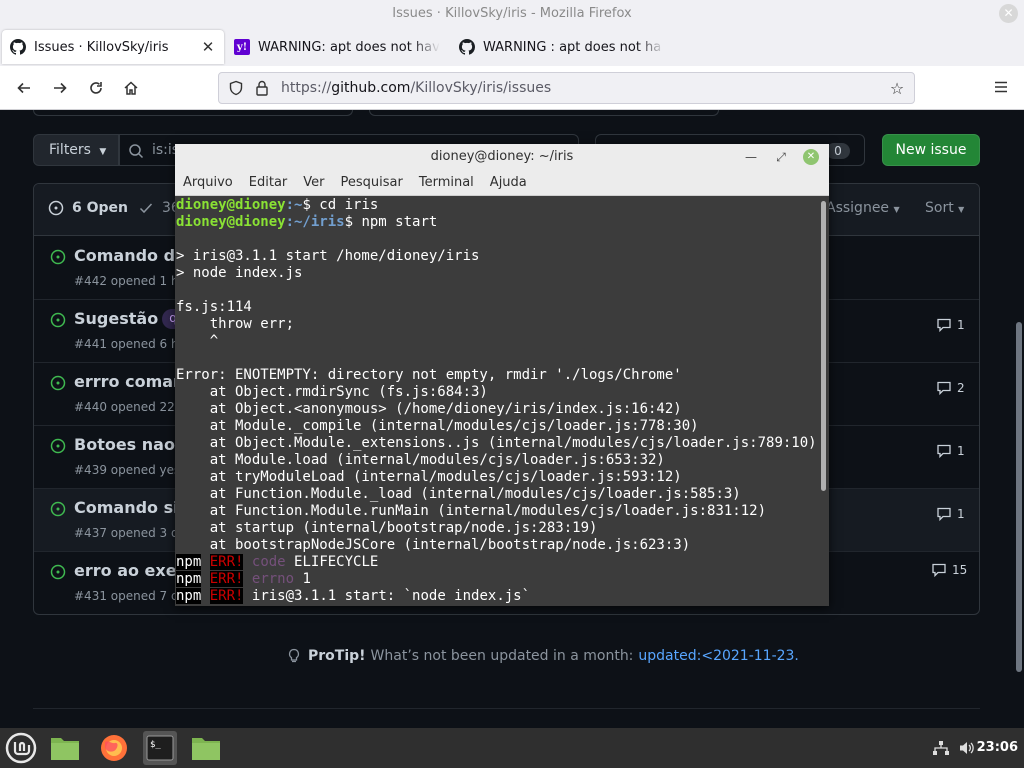 The height and width of the screenshot is (768, 1024). I want to click on mint-menu-button, so click(21, 748).